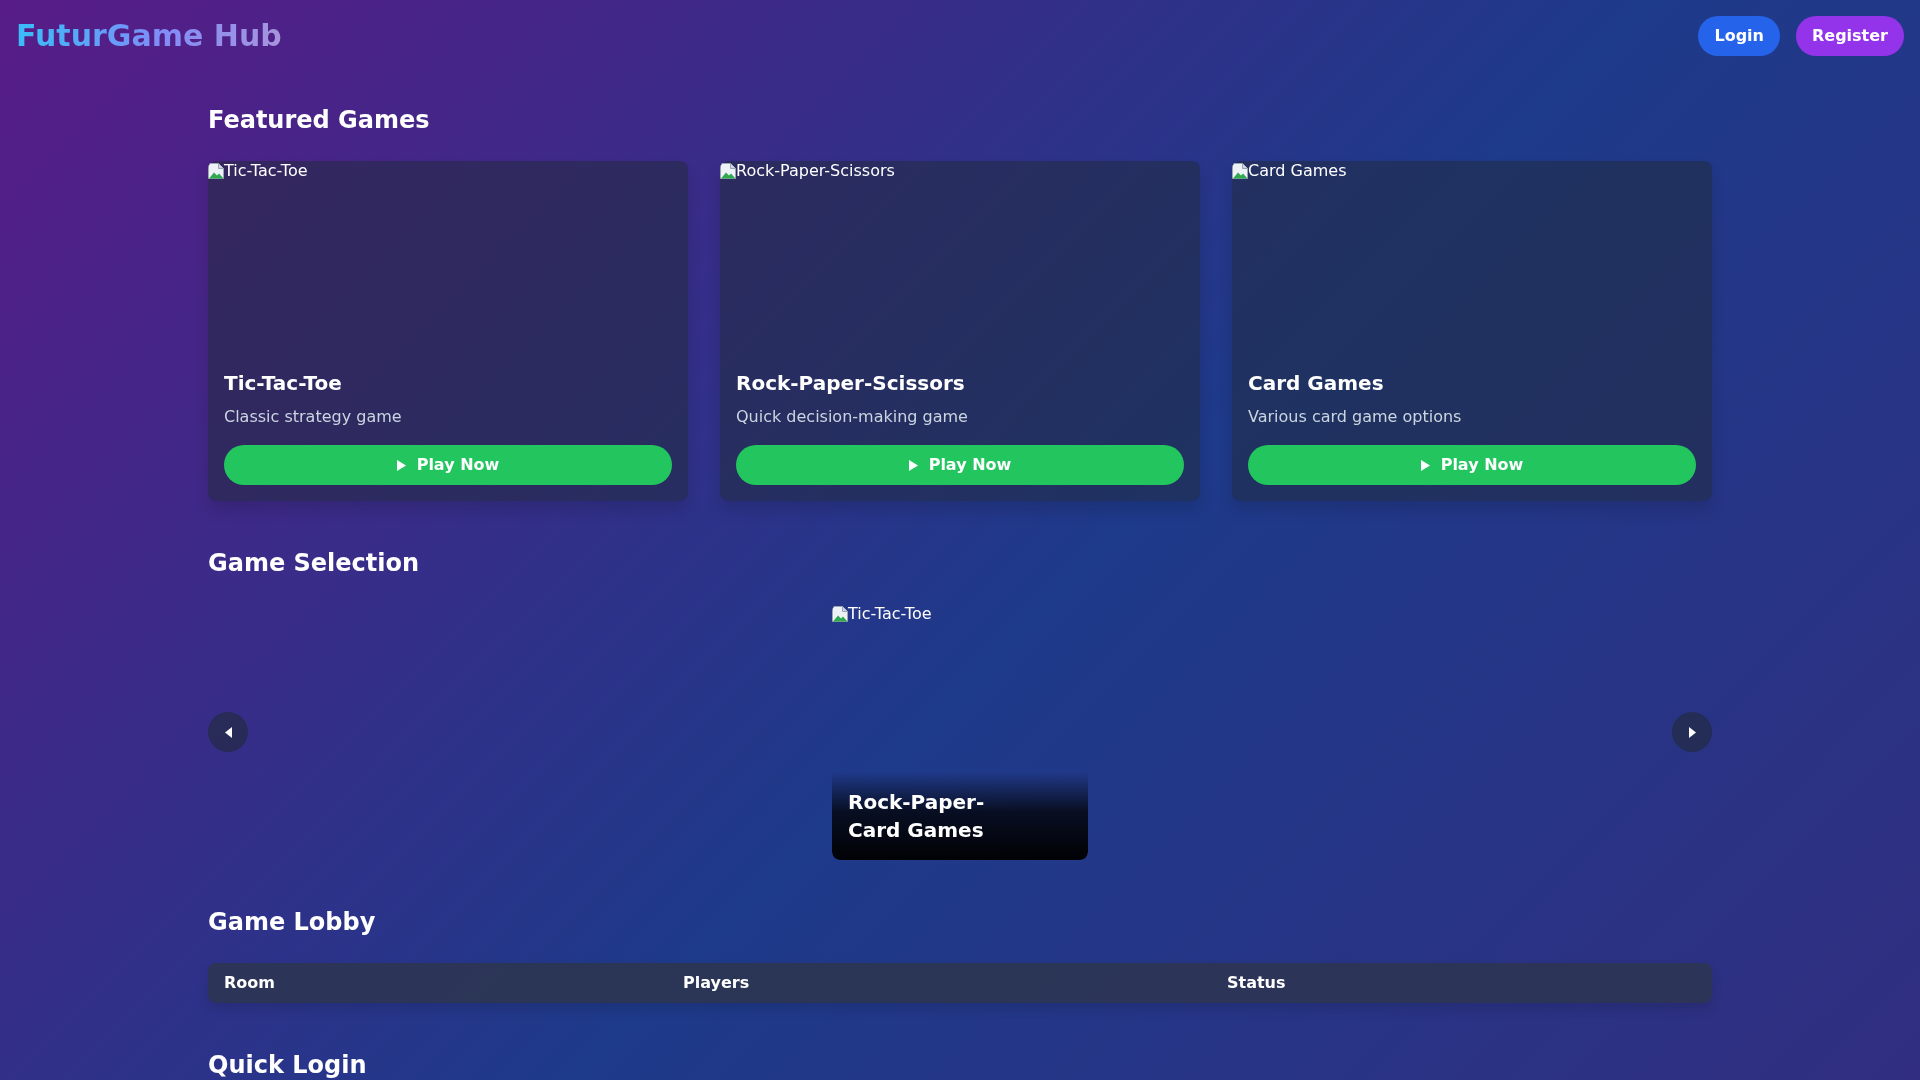 The height and width of the screenshot is (1080, 1920). Describe the element at coordinates (916, 830) in the screenshot. I see `slide-title: Card Games` at that location.